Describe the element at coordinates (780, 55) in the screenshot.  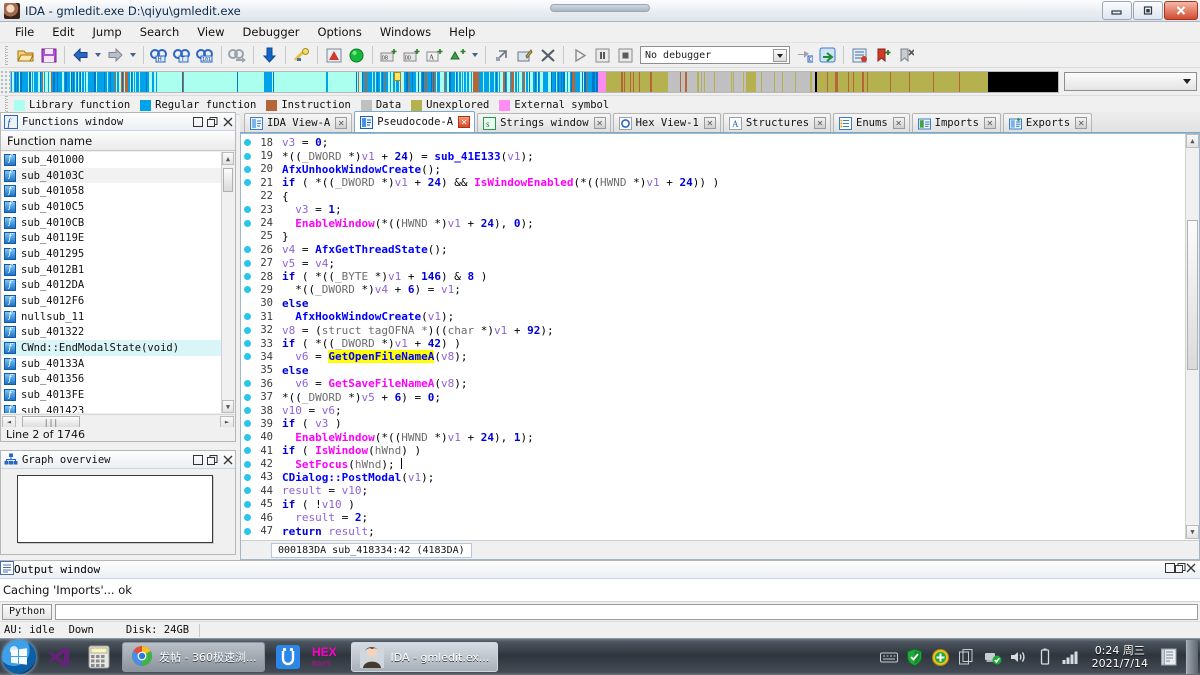
I see `chevron-down-icon` at that location.